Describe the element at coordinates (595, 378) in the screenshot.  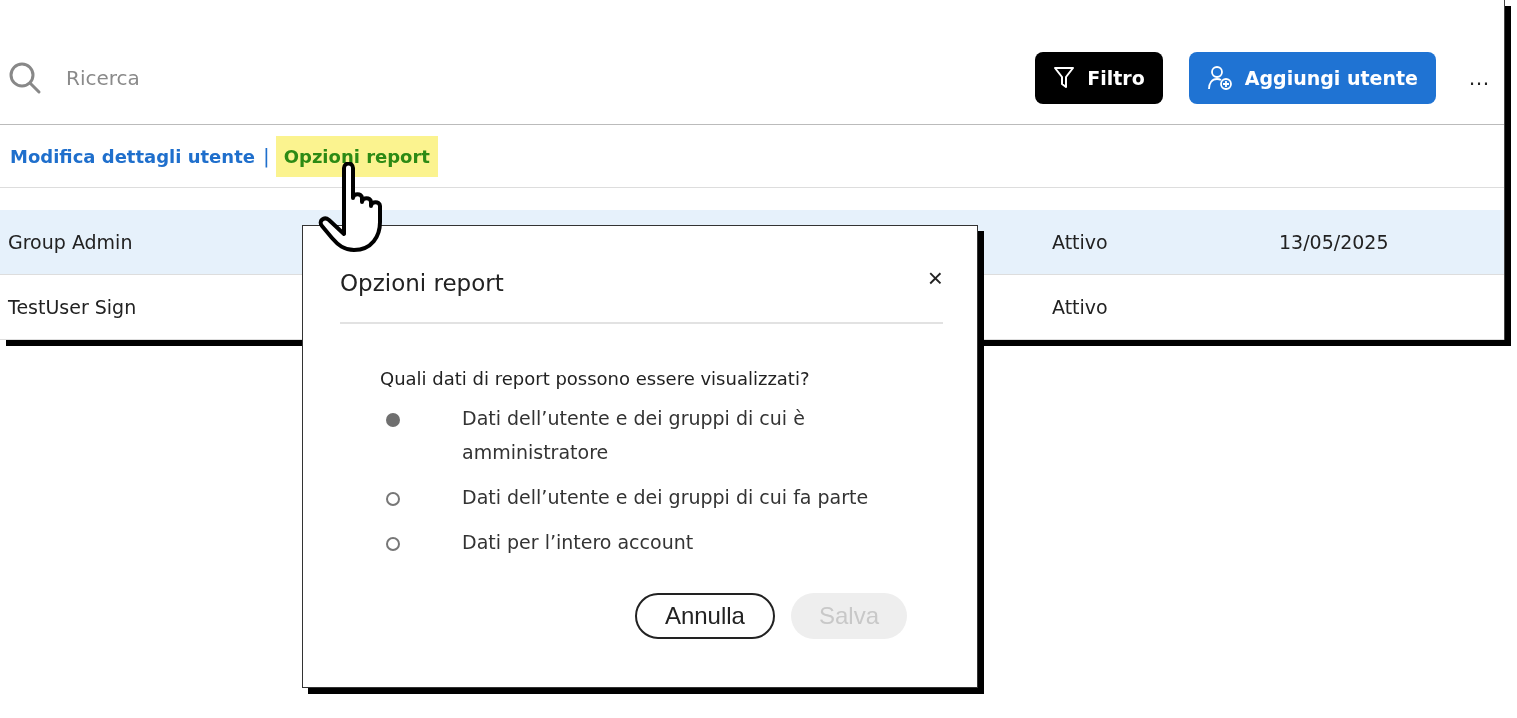
I see `question-text: Quali dati di report possono essere visualizzati?` at that location.